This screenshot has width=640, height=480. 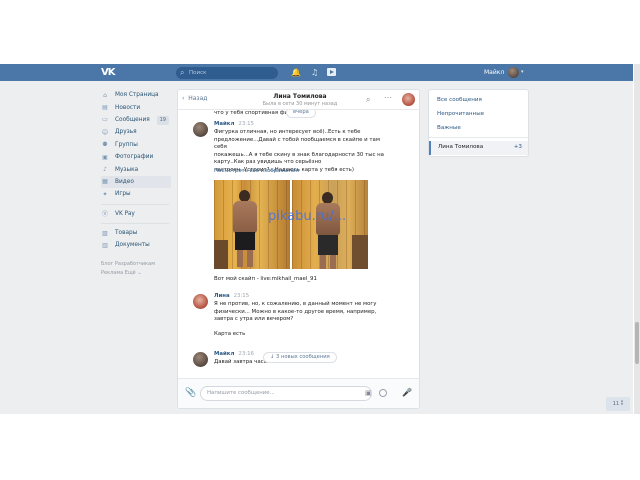 What do you see at coordinates (637, 239) in the screenshot?
I see `scrollbar` at bounding box center [637, 239].